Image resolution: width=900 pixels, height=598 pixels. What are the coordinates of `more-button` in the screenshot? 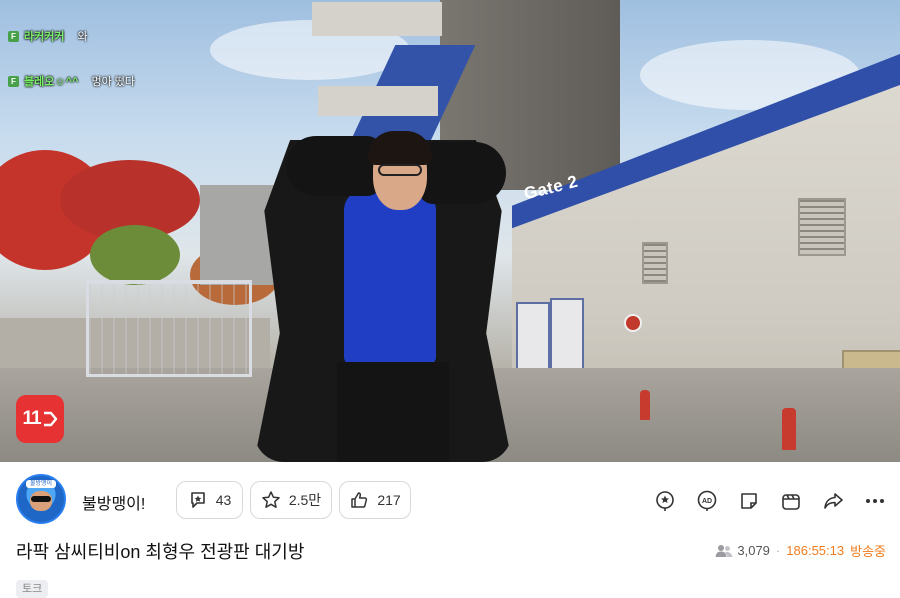 It's located at (875, 501).